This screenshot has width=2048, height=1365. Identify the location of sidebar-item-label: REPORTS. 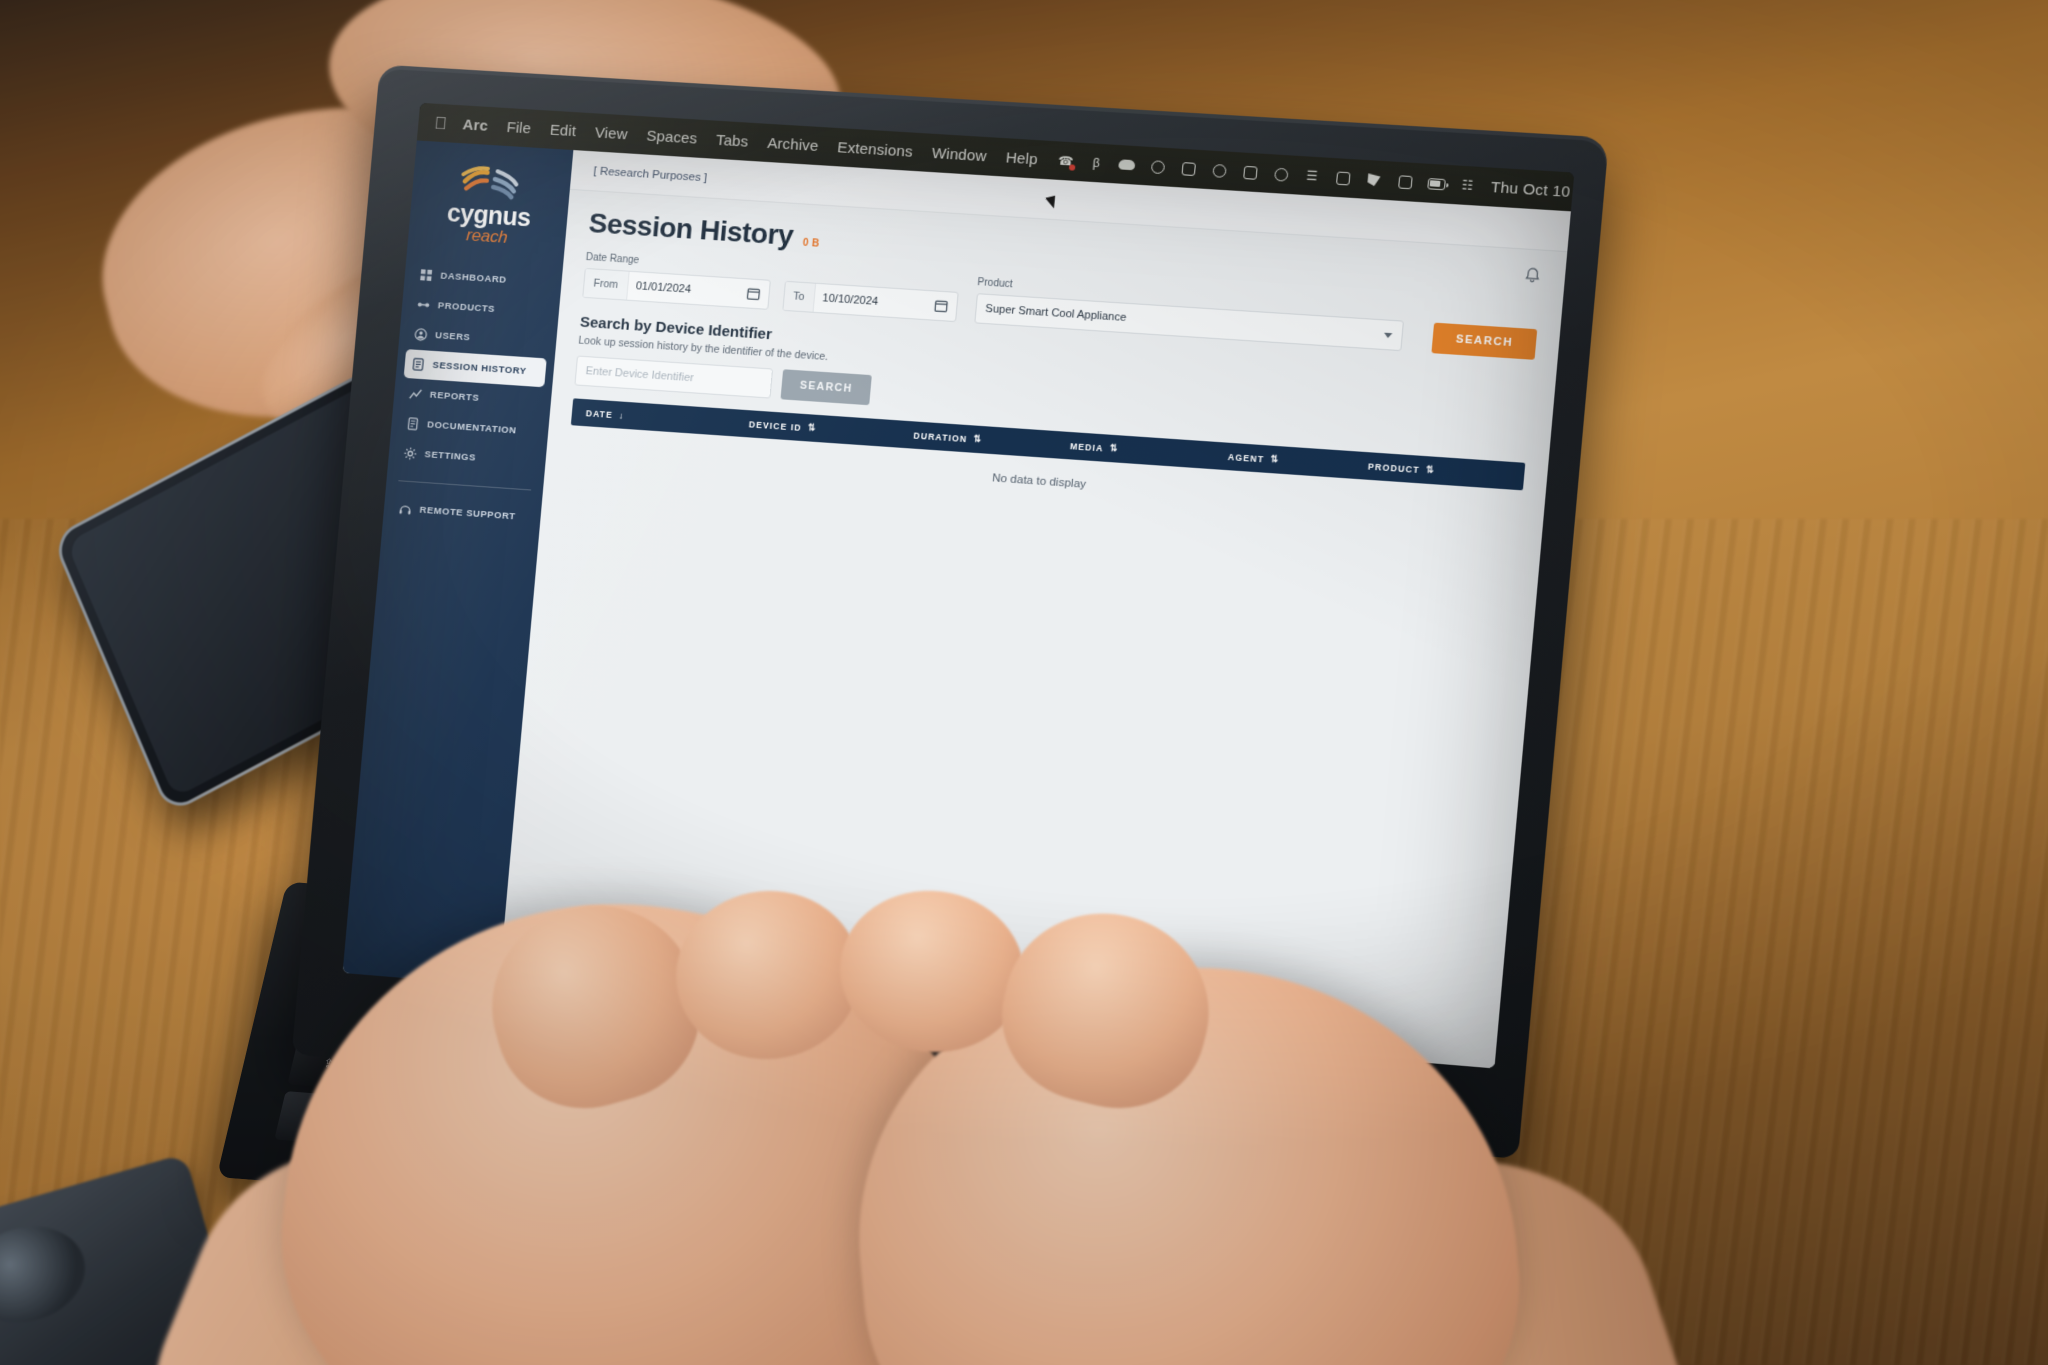
(454, 396).